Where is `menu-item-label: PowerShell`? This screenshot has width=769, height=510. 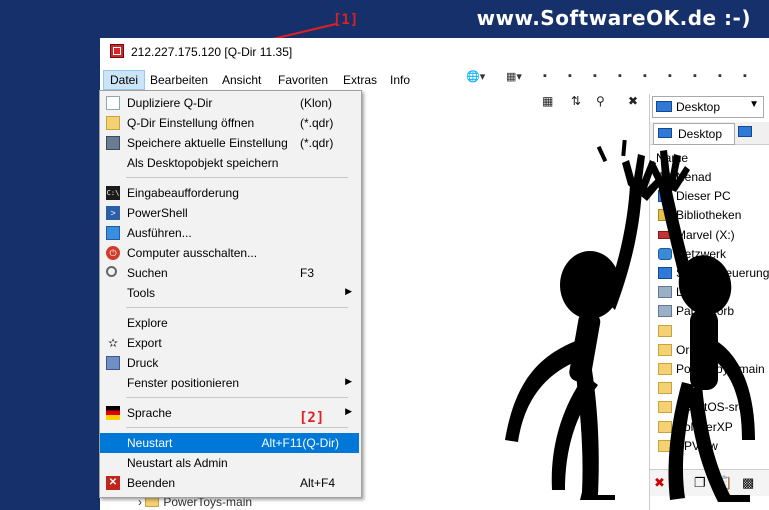
menu-item-label: PowerShell is located at coordinates (157, 213).